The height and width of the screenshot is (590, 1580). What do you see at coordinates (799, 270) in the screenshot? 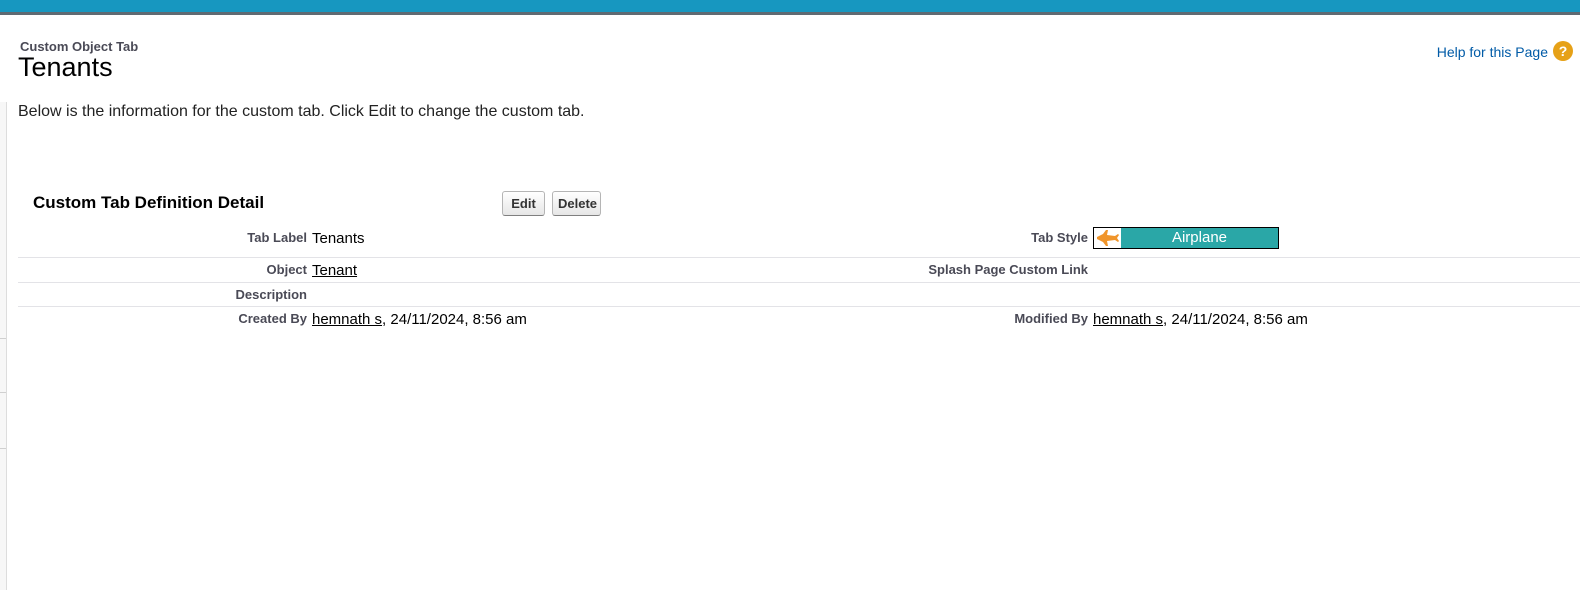
I see `detail-row-object: Object Tenant Splash Page Custom Link` at bounding box center [799, 270].